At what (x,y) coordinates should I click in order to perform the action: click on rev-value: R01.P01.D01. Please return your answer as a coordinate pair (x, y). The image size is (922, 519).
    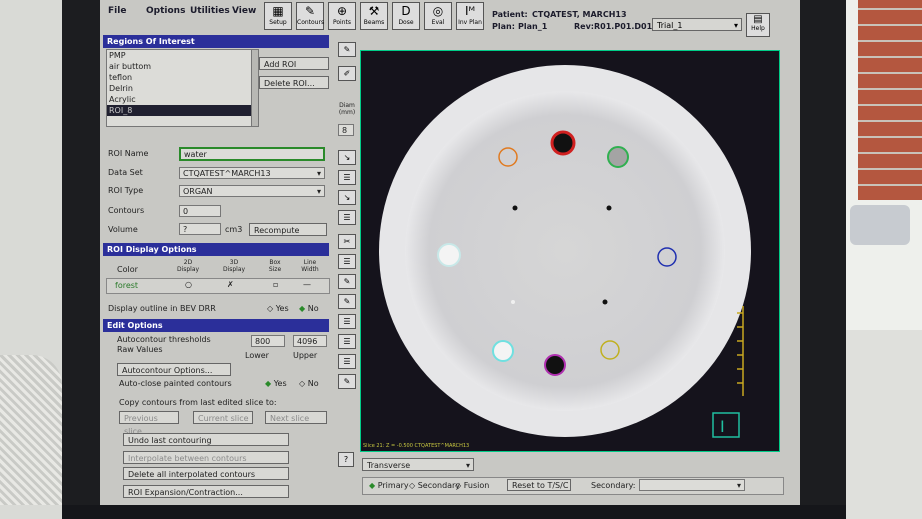
    Looking at the image, I should click on (623, 26).